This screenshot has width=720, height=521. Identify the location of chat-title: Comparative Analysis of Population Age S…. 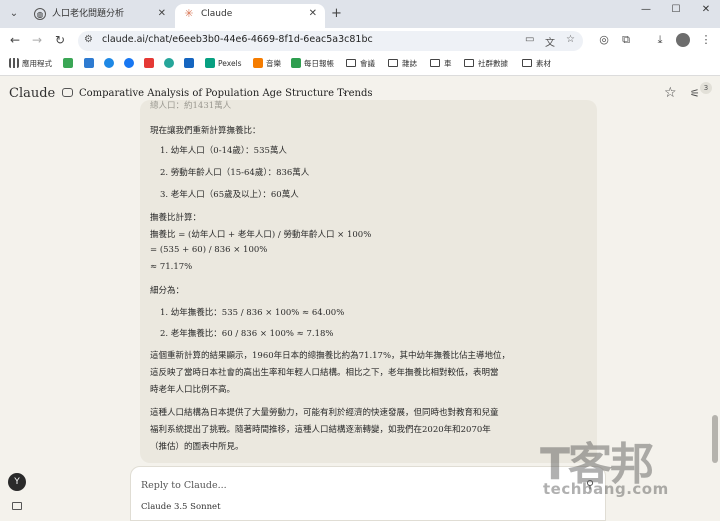
(226, 93).